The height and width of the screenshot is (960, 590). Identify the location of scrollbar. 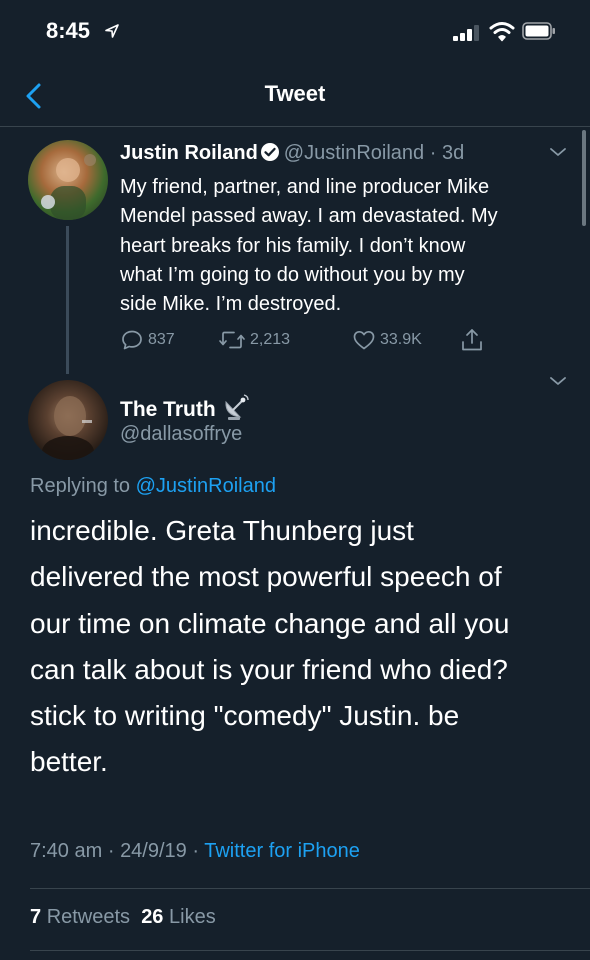
(584, 178).